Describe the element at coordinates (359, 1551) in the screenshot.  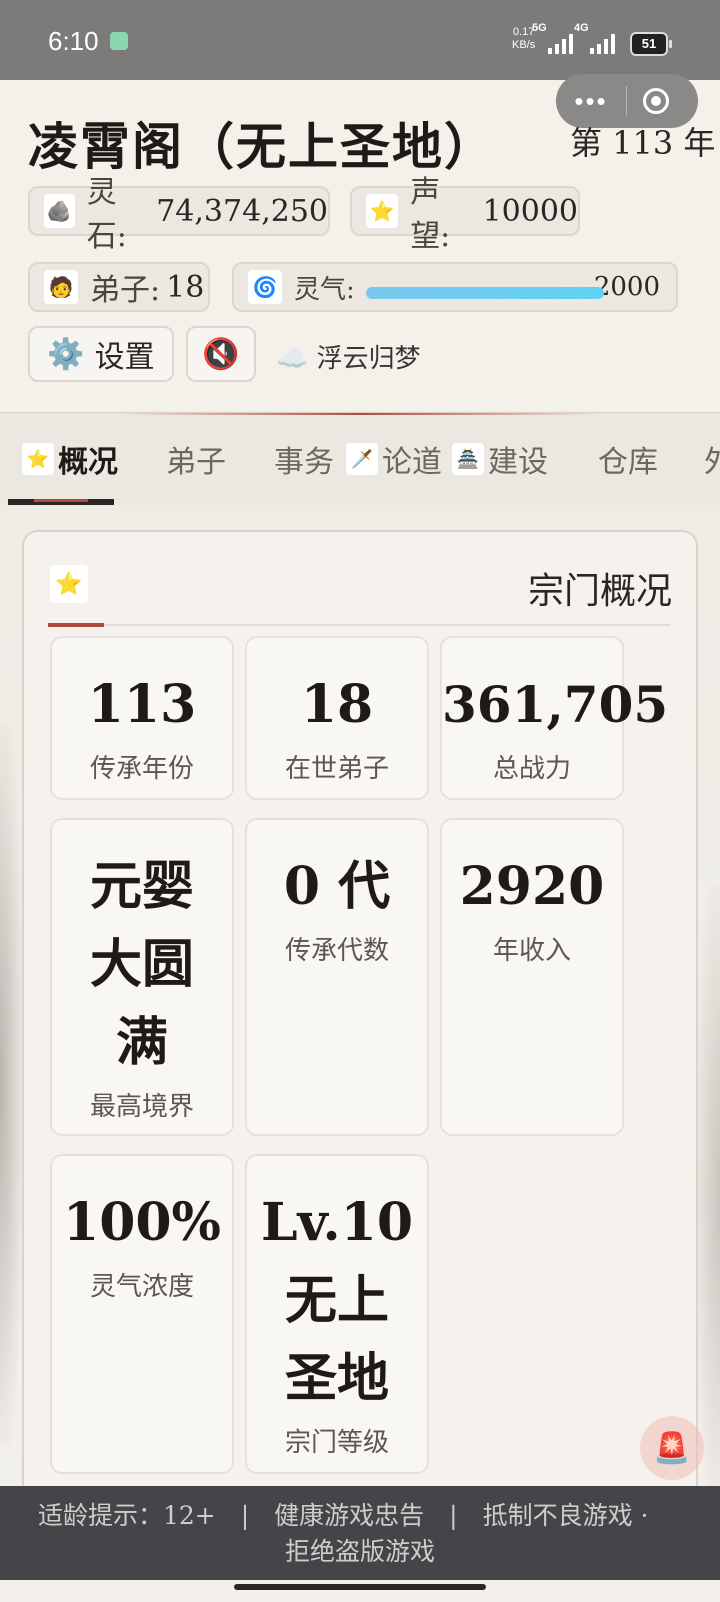
I see `notice-line-2: 拒绝盗版游戏` at that location.